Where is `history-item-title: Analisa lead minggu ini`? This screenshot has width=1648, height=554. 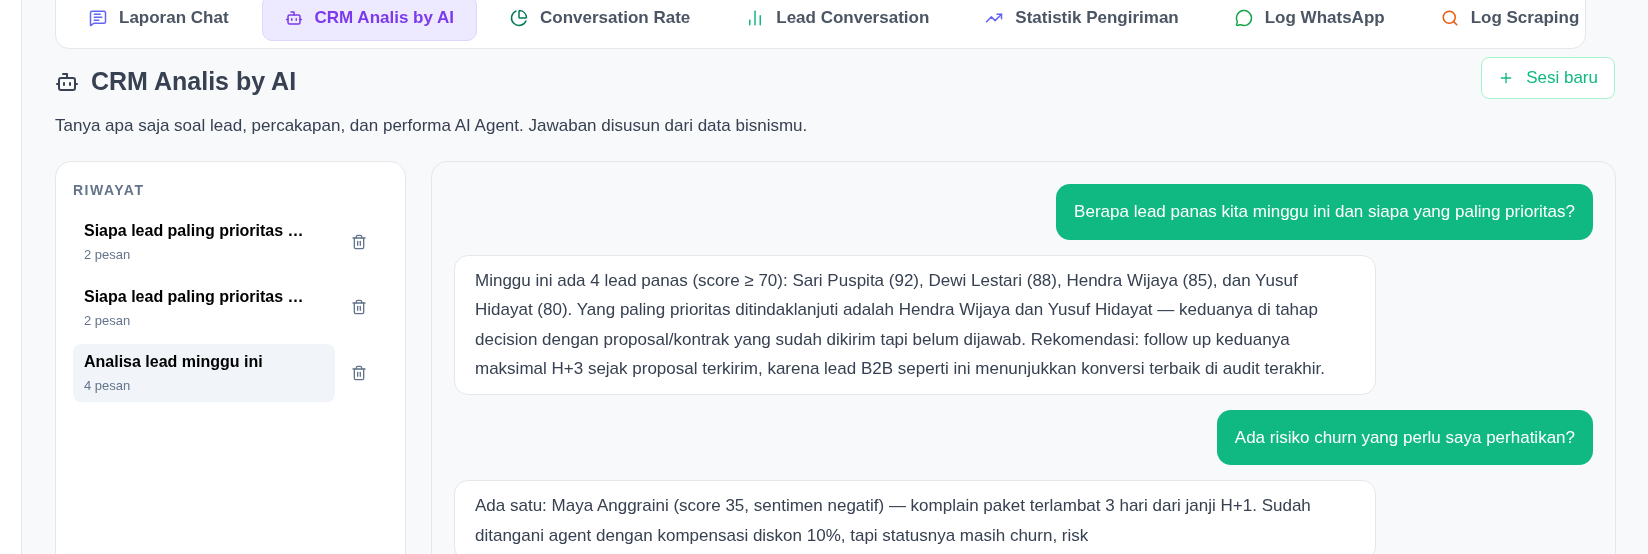
history-item-title: Analisa lead minggu ini is located at coordinates (174, 362).